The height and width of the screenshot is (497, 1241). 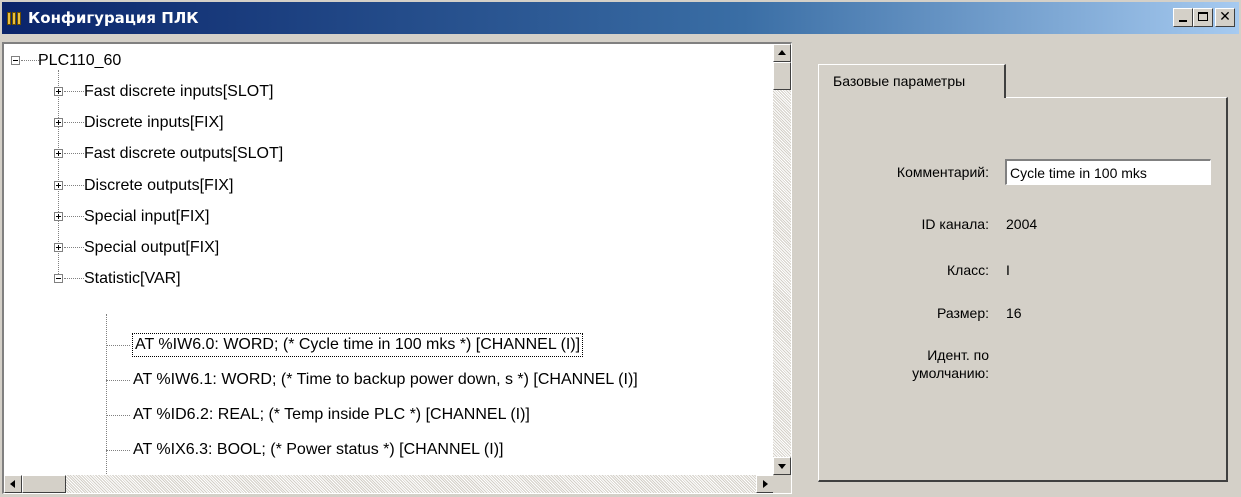 I want to click on minimize-icon, so click(x=1183, y=21).